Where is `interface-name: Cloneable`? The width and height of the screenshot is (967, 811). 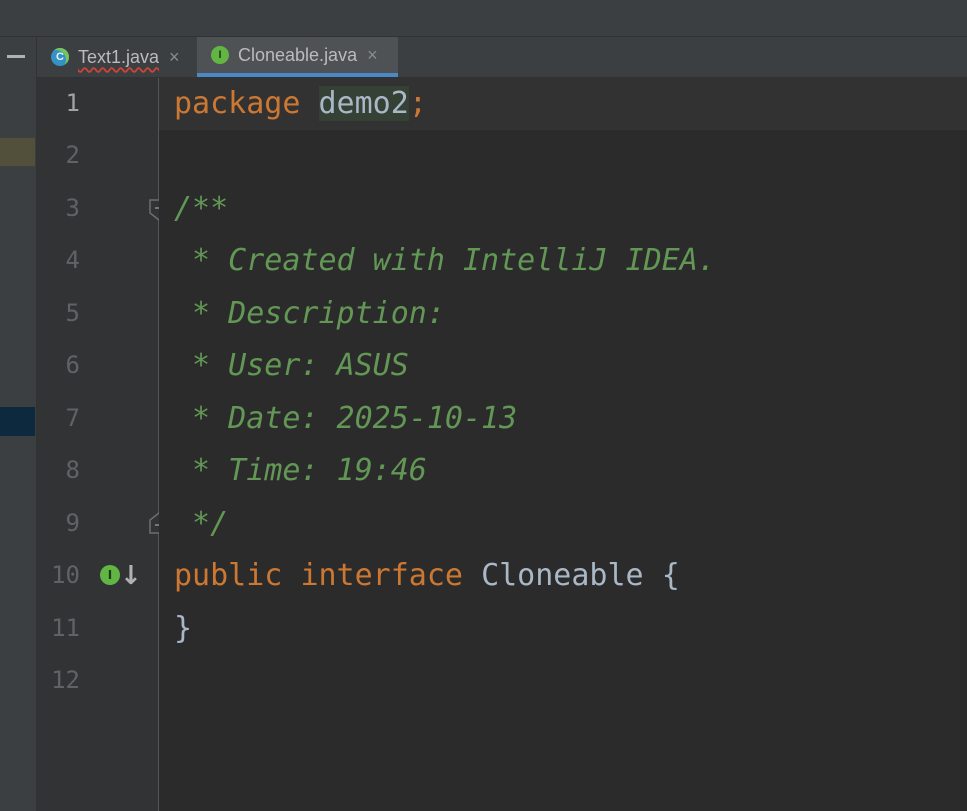 interface-name: Cloneable is located at coordinates (562, 575).